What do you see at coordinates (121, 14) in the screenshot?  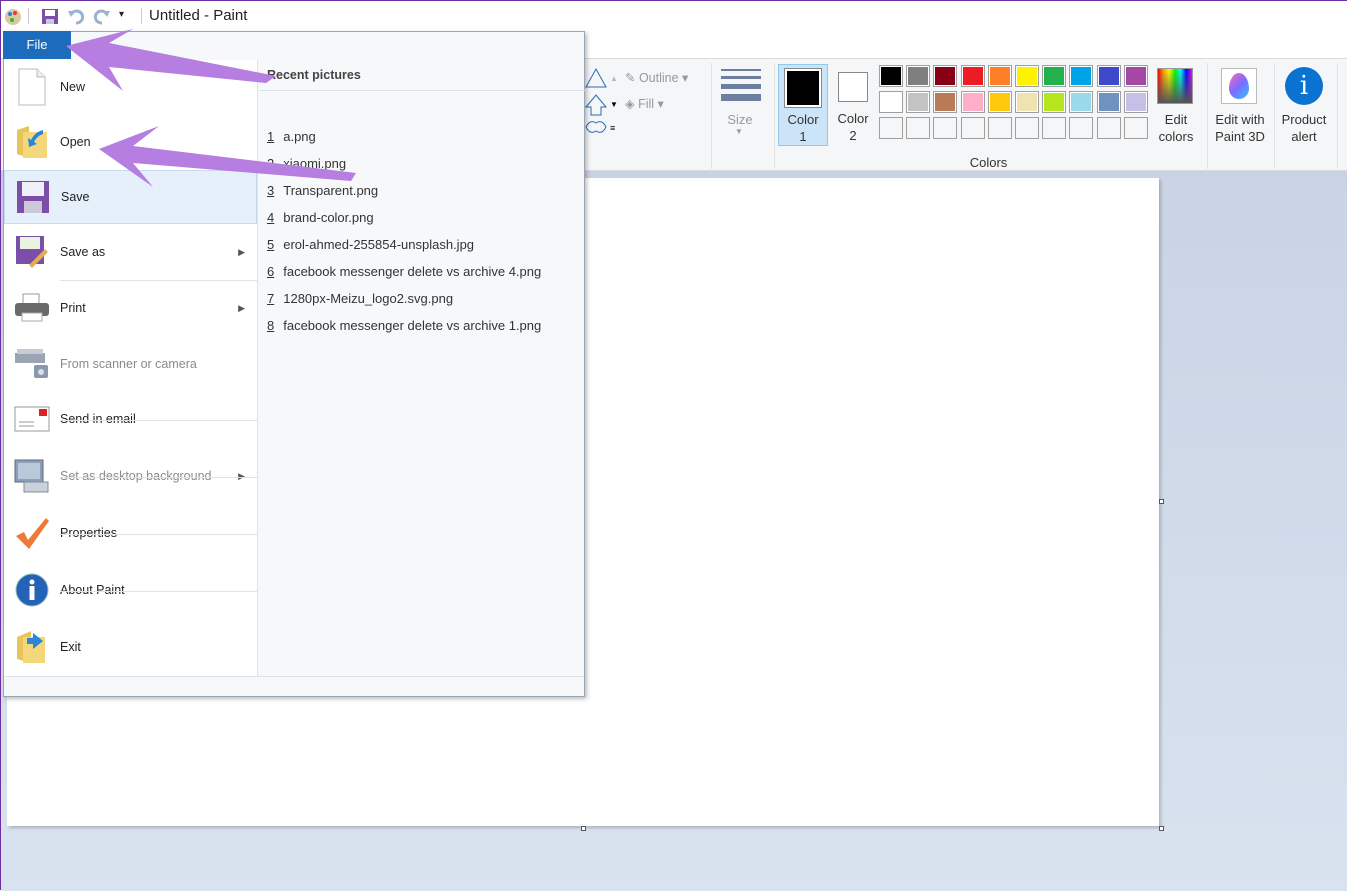 I see `customize-dropdown-icon: ▾` at bounding box center [121, 14].